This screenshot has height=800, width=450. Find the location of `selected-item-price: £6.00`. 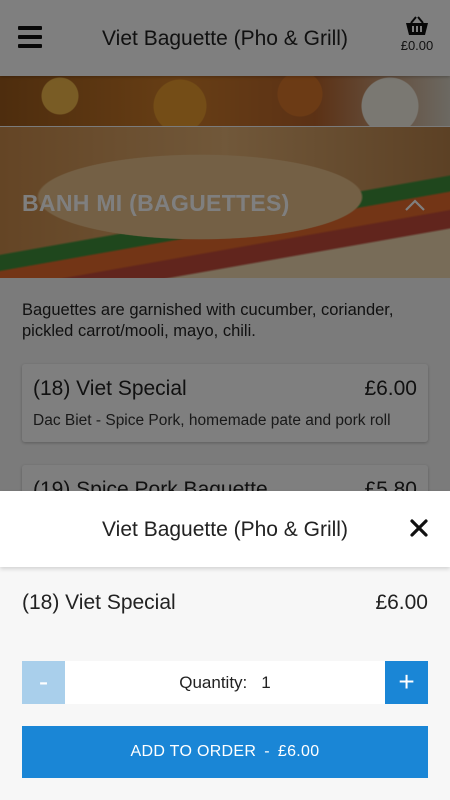

selected-item-price: £6.00 is located at coordinates (401, 602).